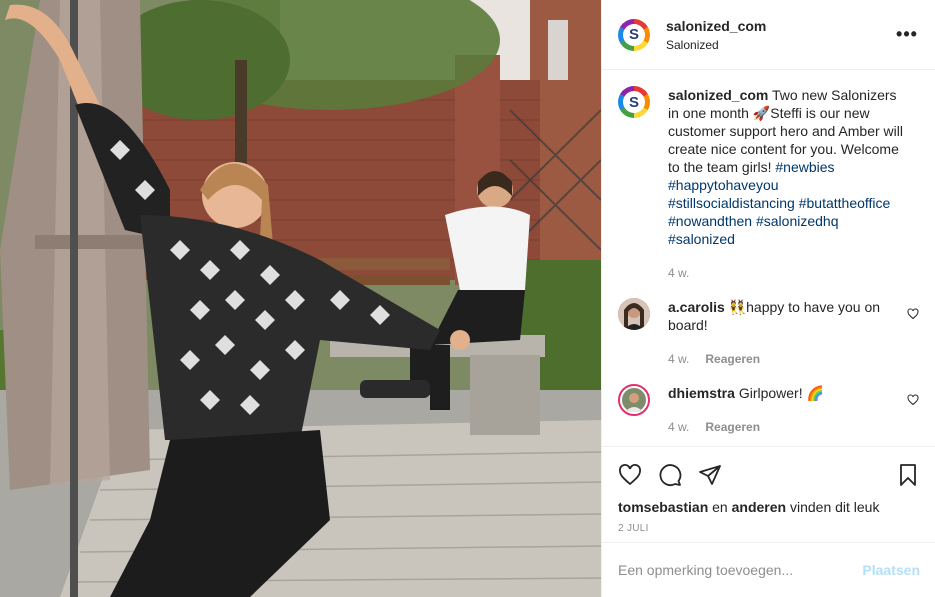 This screenshot has height=597, width=935. I want to click on comment-text: Girlpower! 🌈, so click(781, 393).